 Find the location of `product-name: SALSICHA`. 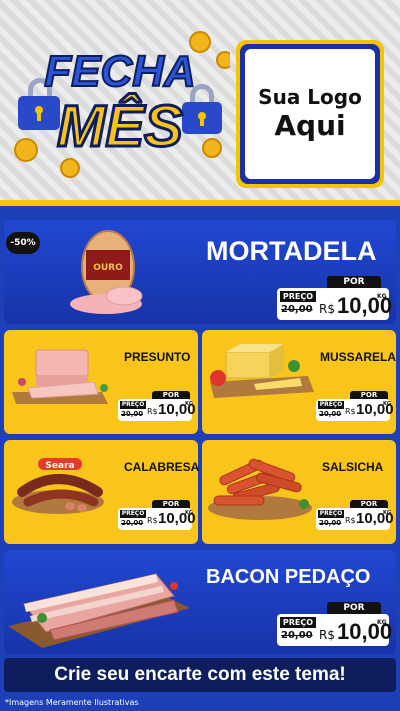

product-name: SALSICHA is located at coordinates (353, 467).